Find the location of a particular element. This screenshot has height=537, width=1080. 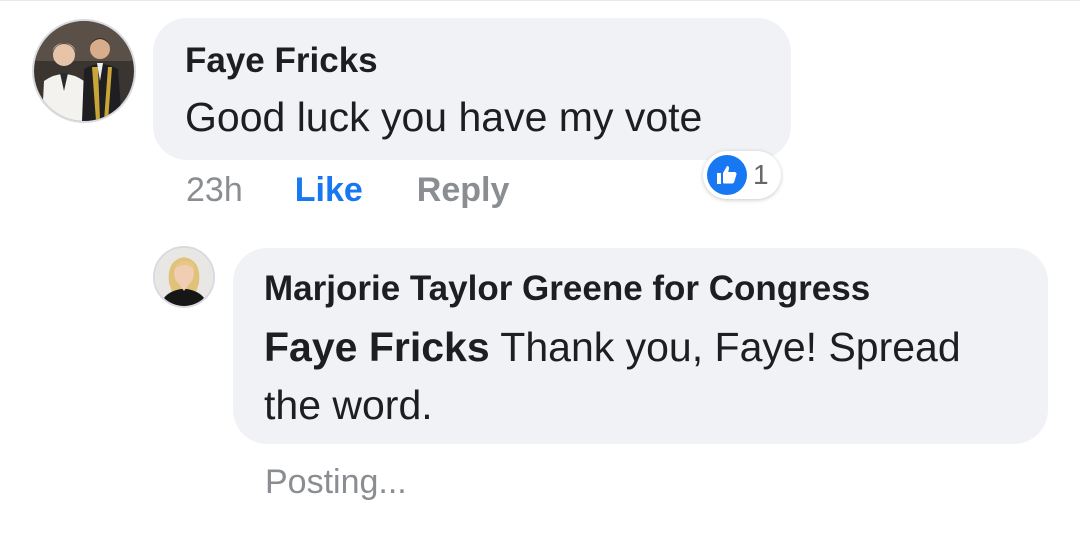

reply-author: Marjorie Taylor Greene for Congress is located at coordinates (638, 289).